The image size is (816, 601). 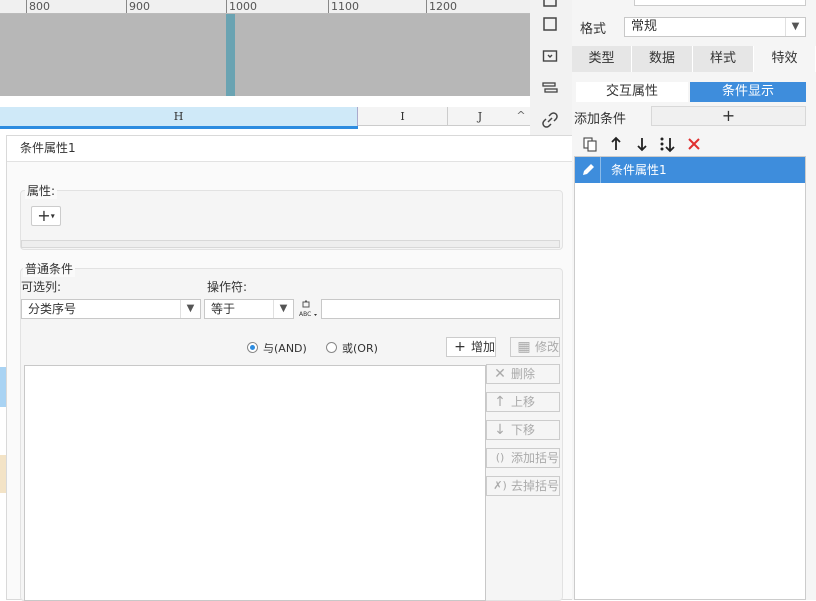 What do you see at coordinates (591, 145) in the screenshot?
I see `copy-icon` at bounding box center [591, 145].